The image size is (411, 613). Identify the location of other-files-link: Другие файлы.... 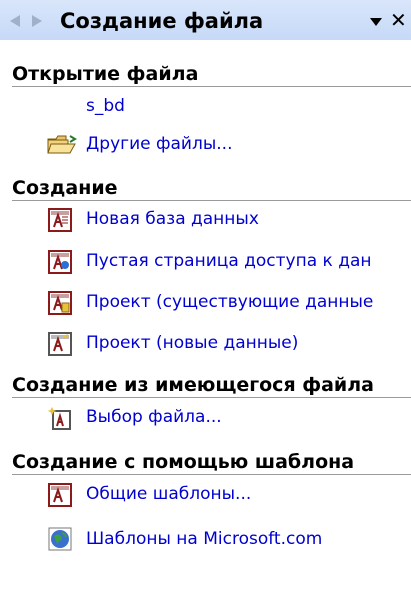
(159, 144).